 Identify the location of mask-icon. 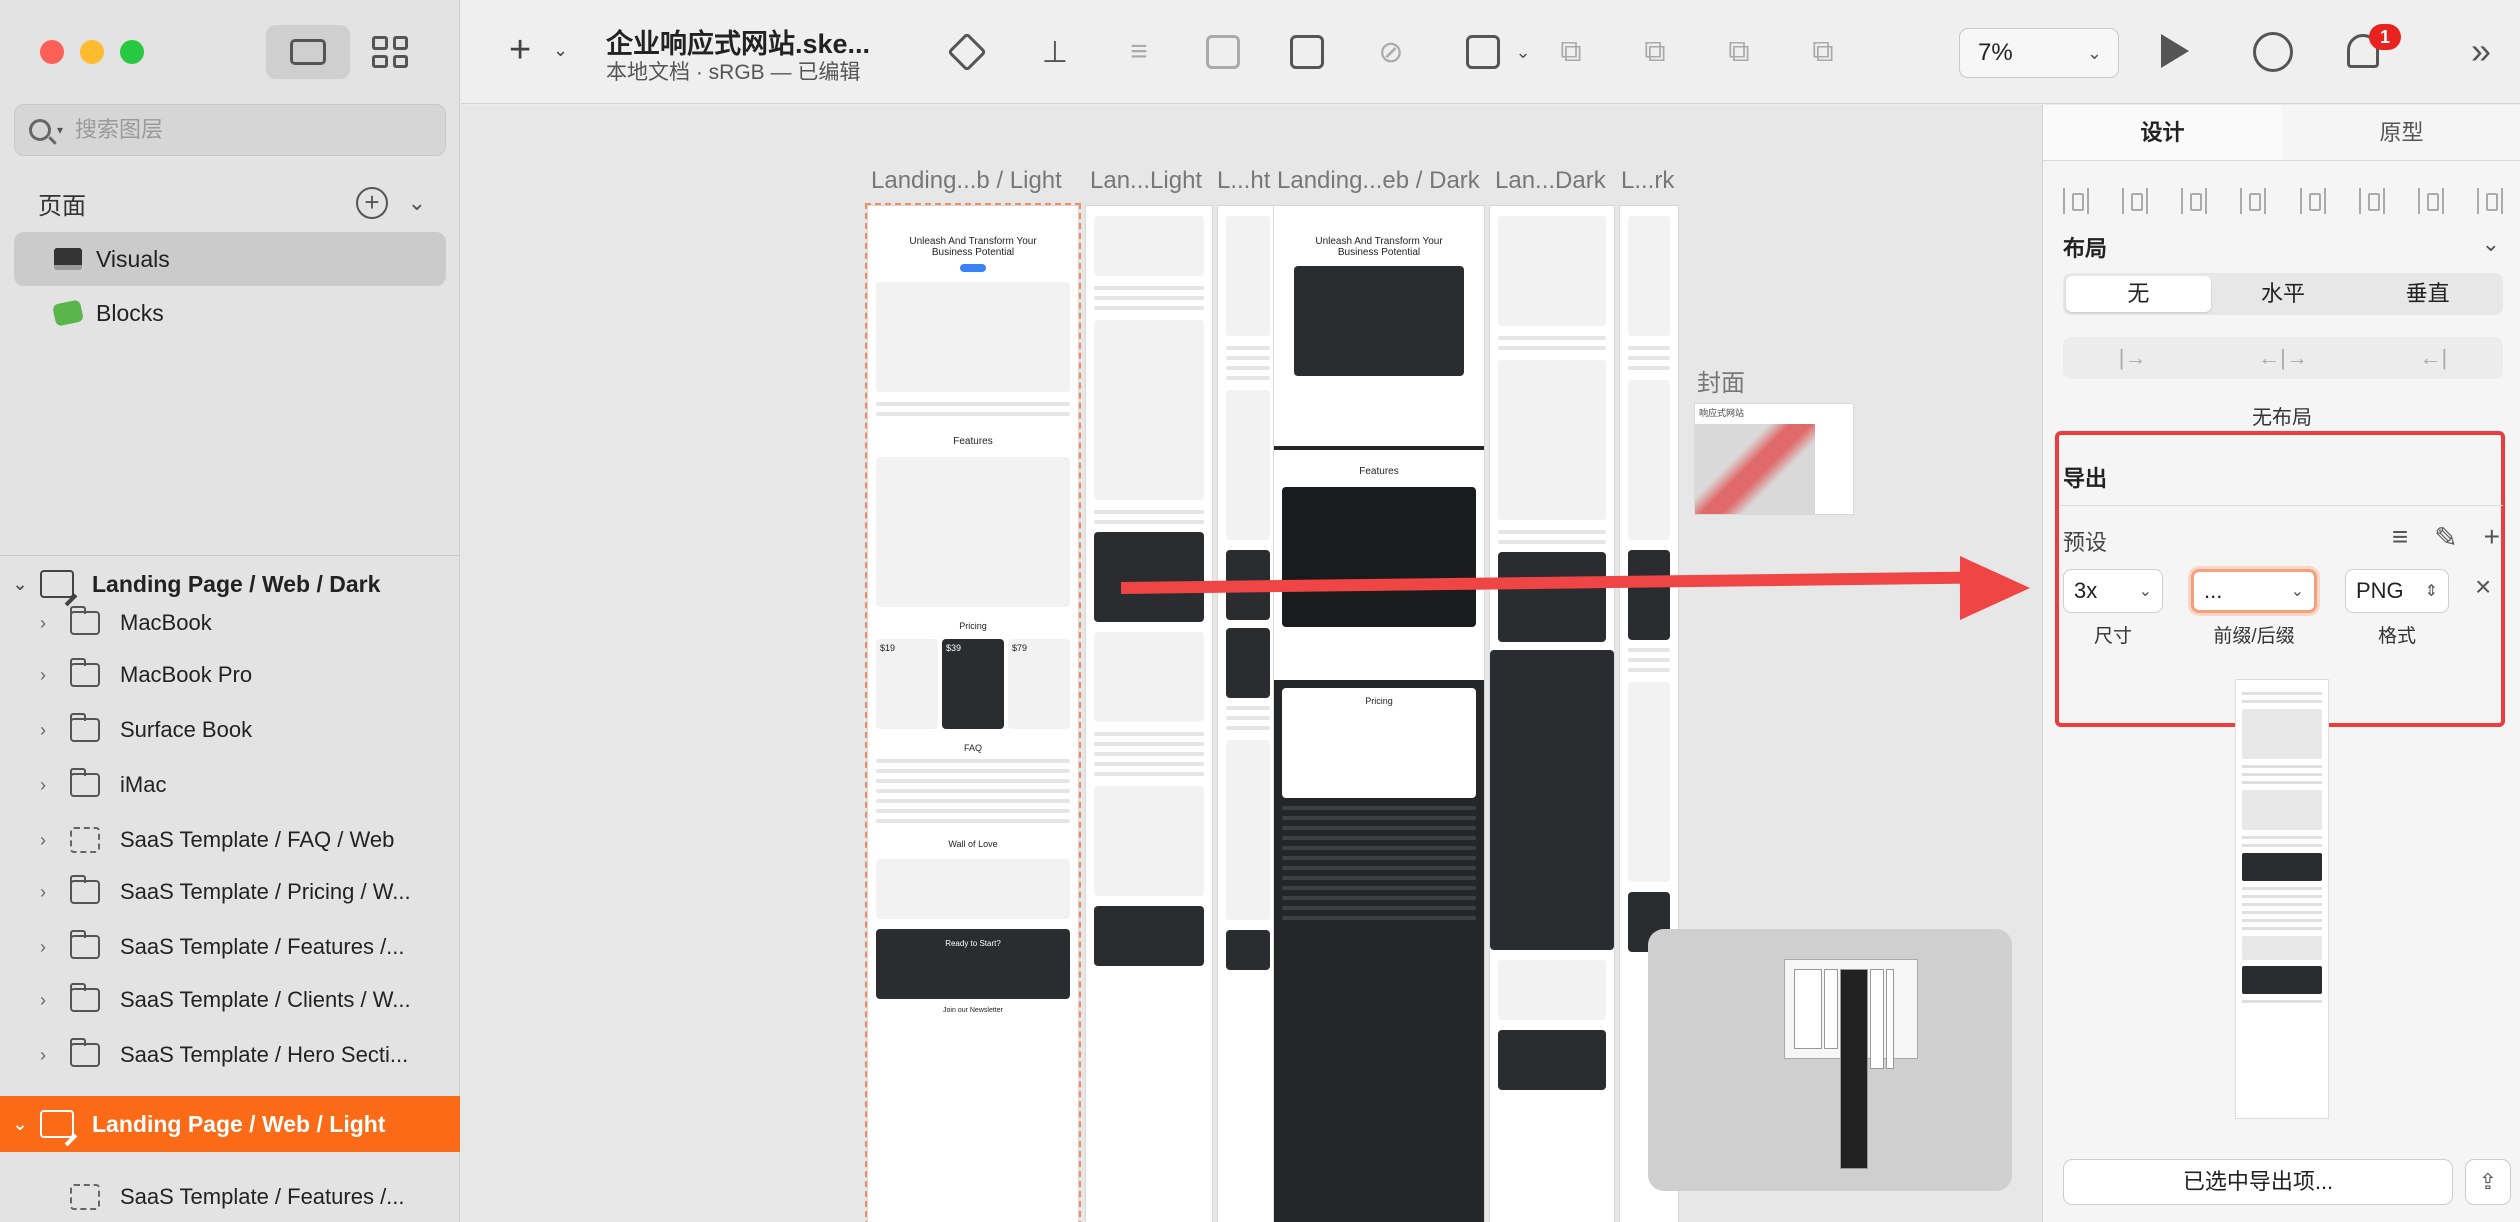
(1223, 52).